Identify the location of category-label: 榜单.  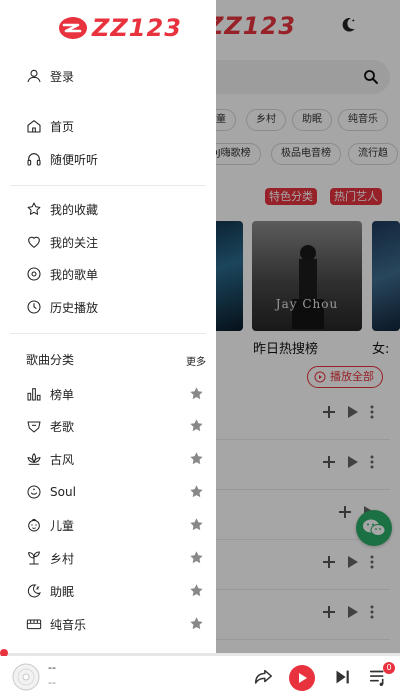
(62, 394).